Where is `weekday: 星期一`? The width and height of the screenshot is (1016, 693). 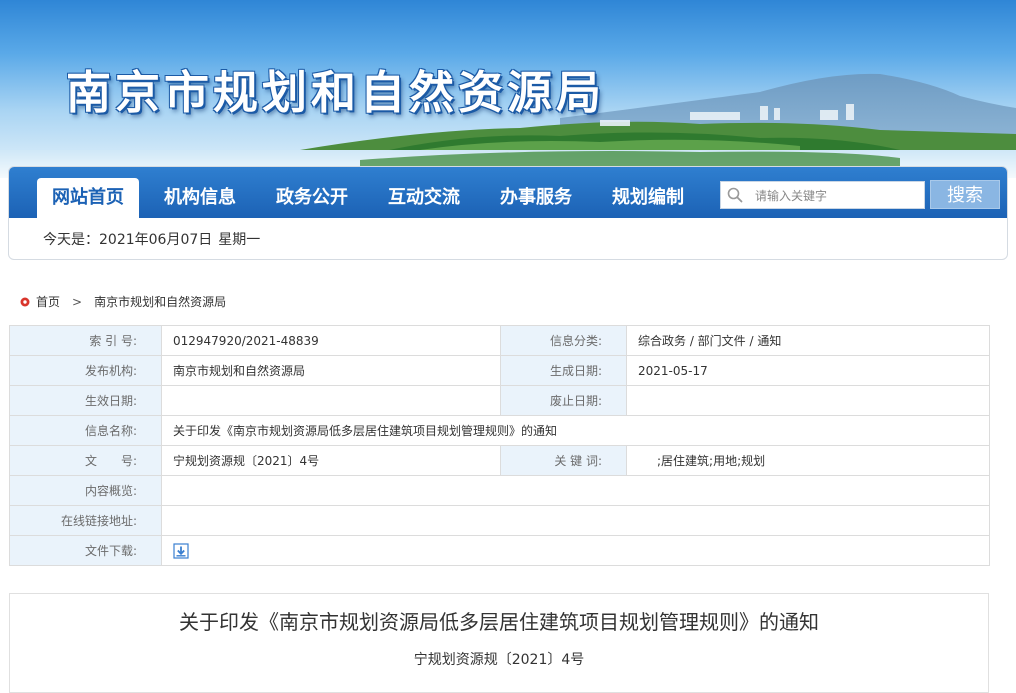
weekday: 星期一 is located at coordinates (239, 240).